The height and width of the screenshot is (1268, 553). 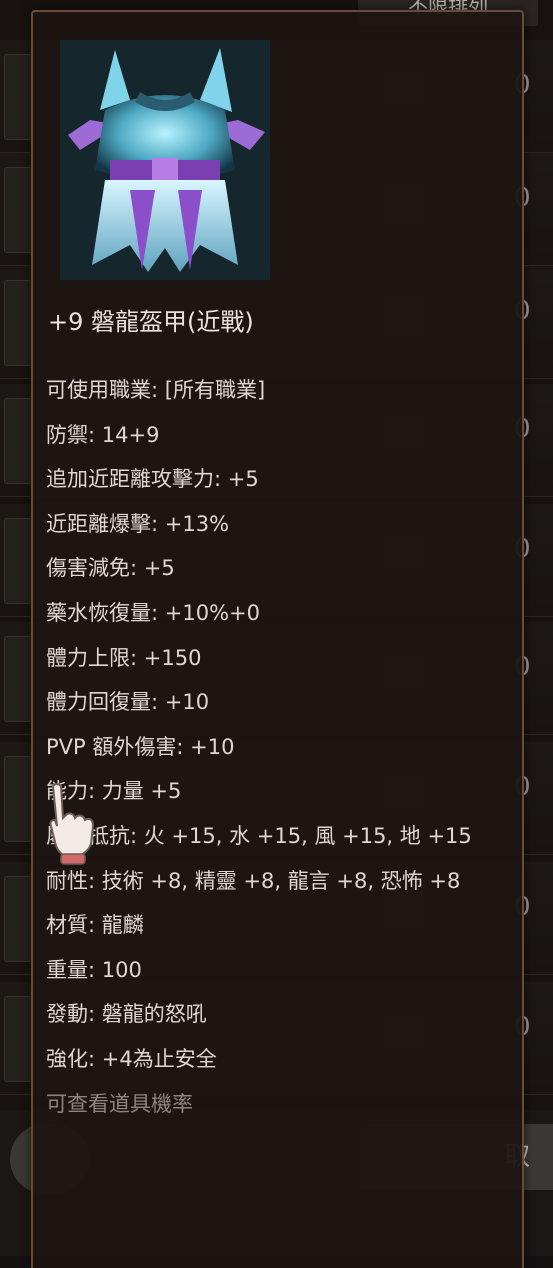 What do you see at coordinates (114, 791) in the screenshot?
I see `stat-ability: 能力: 力量 +5` at bounding box center [114, 791].